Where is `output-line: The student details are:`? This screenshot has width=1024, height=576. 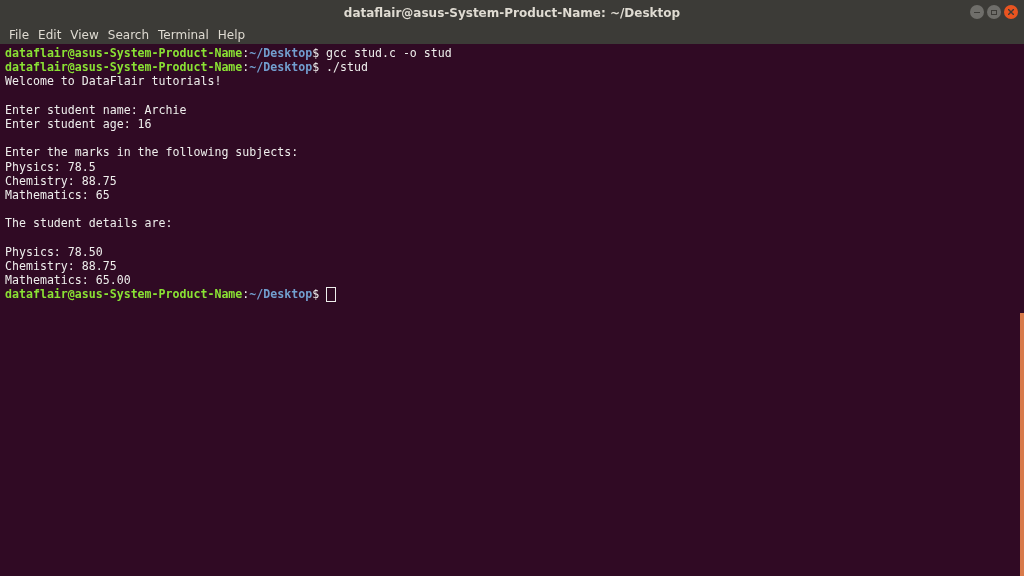 output-line: The student details are: is located at coordinates (89, 223).